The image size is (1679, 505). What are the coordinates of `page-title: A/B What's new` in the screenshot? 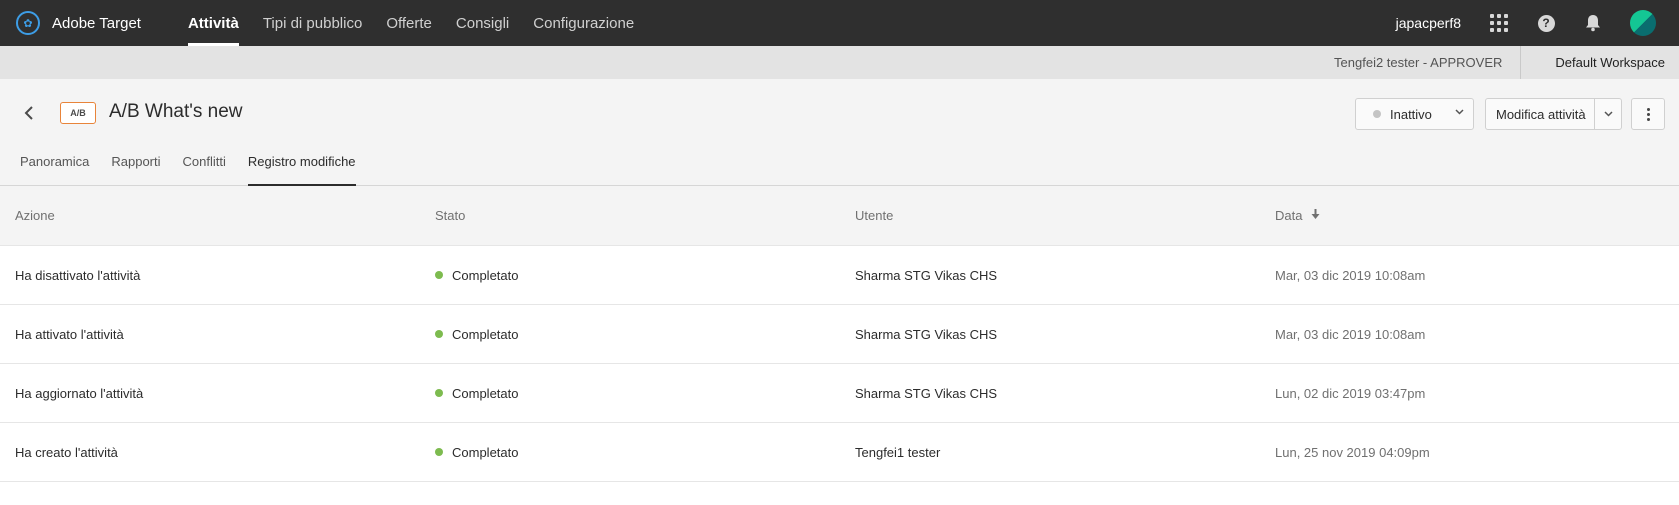 It's located at (176, 111).